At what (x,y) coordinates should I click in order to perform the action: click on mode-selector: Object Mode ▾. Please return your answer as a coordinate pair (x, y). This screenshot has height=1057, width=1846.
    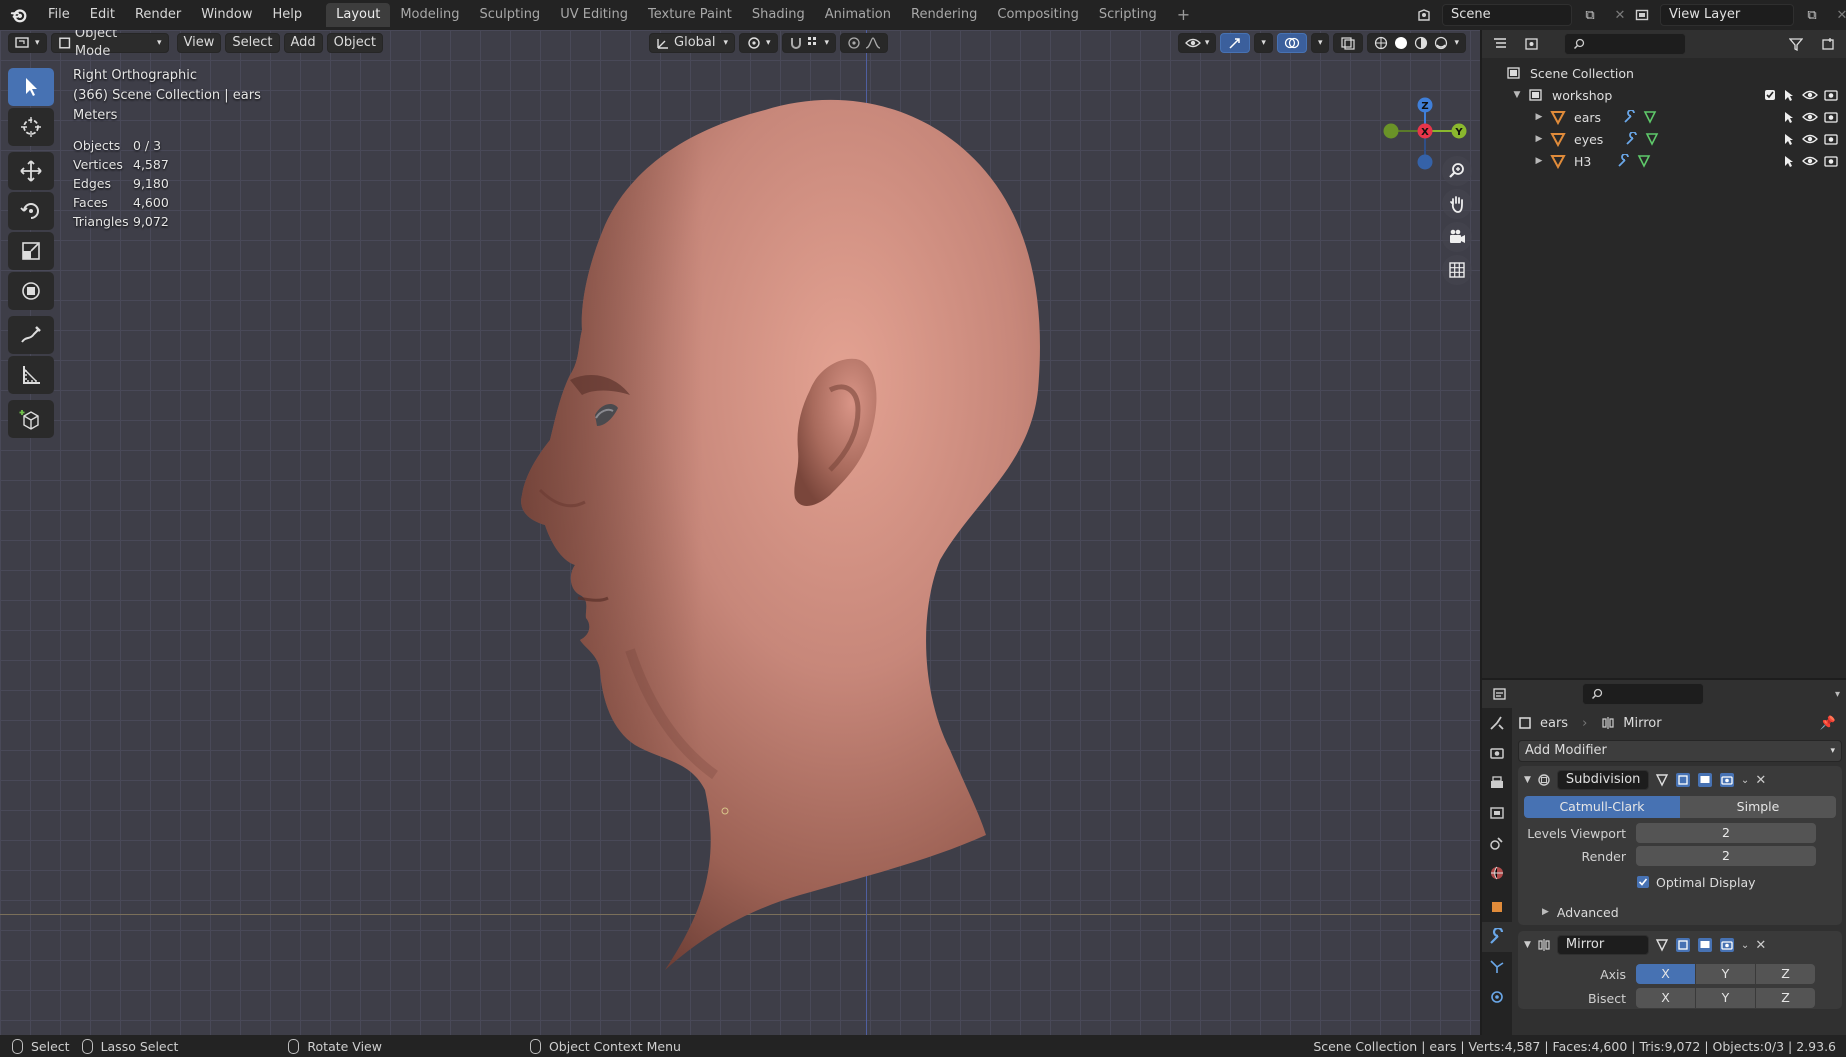
    Looking at the image, I should click on (109, 44).